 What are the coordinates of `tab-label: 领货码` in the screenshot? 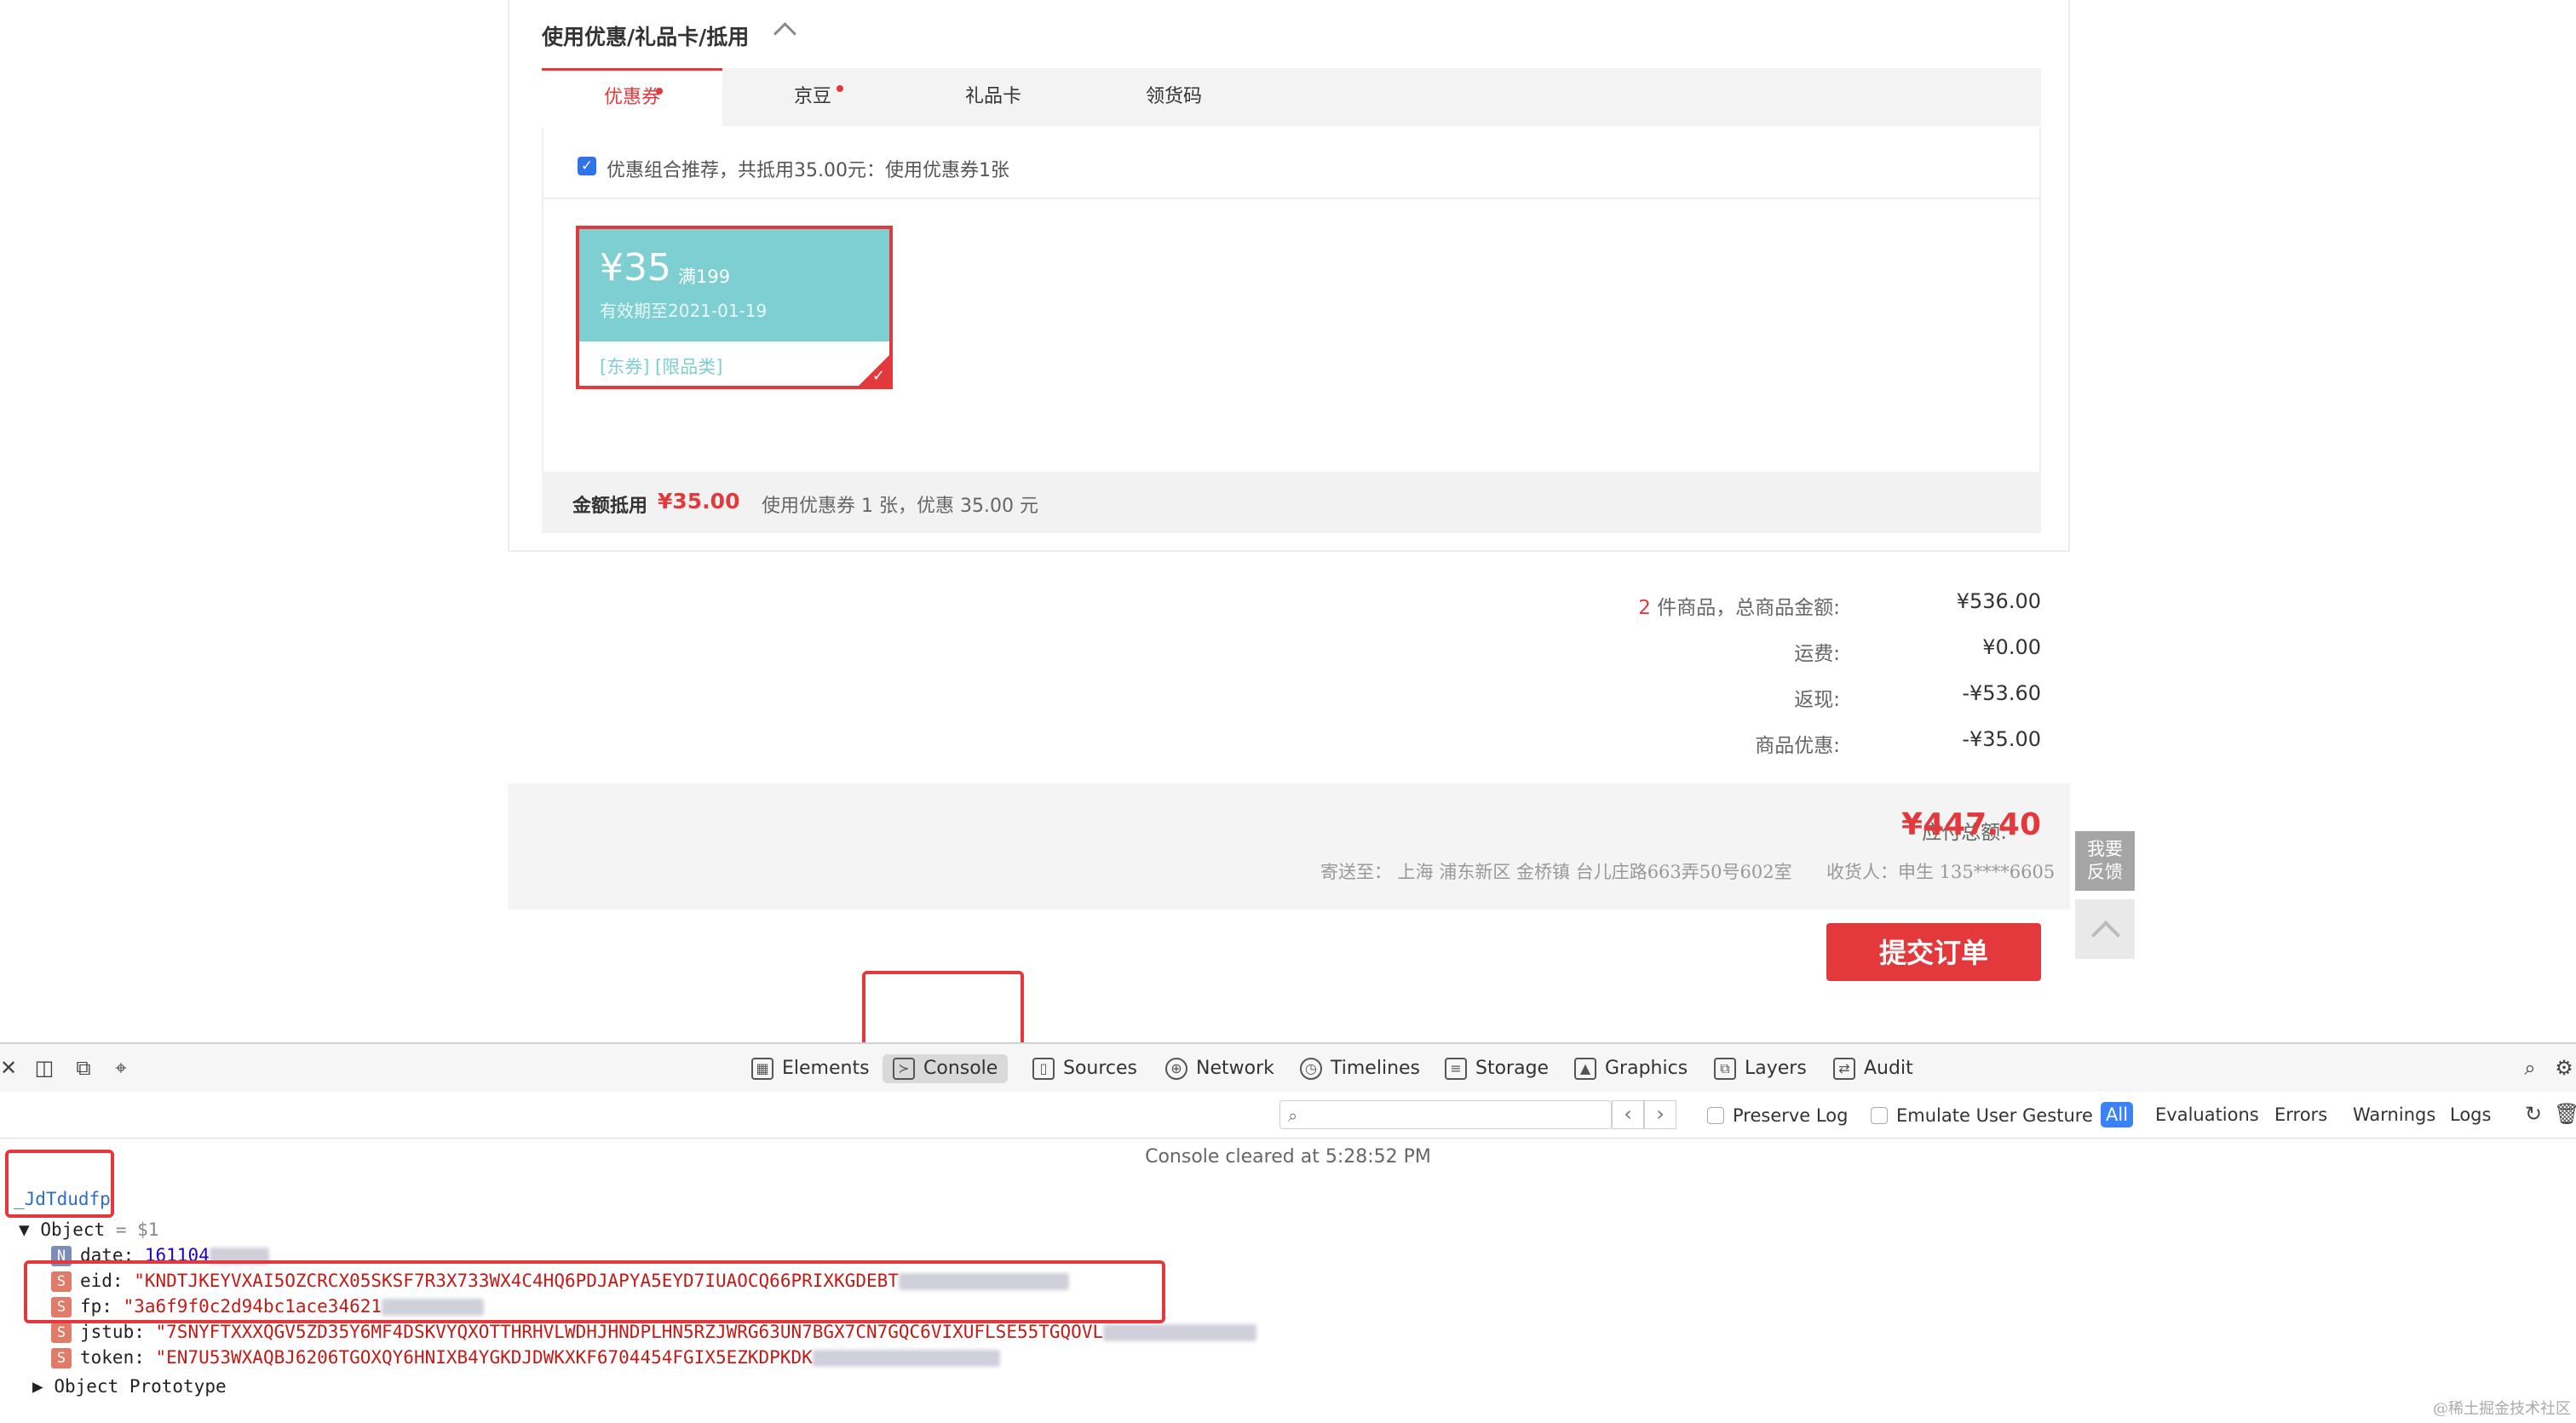 It's located at (1173, 96).